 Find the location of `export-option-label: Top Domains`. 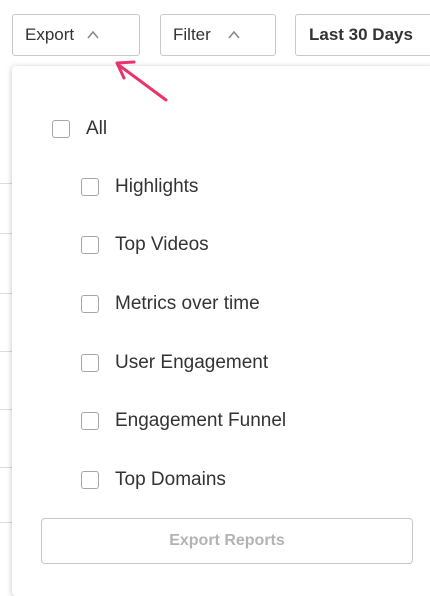

export-option-label: Top Domains is located at coordinates (170, 479).